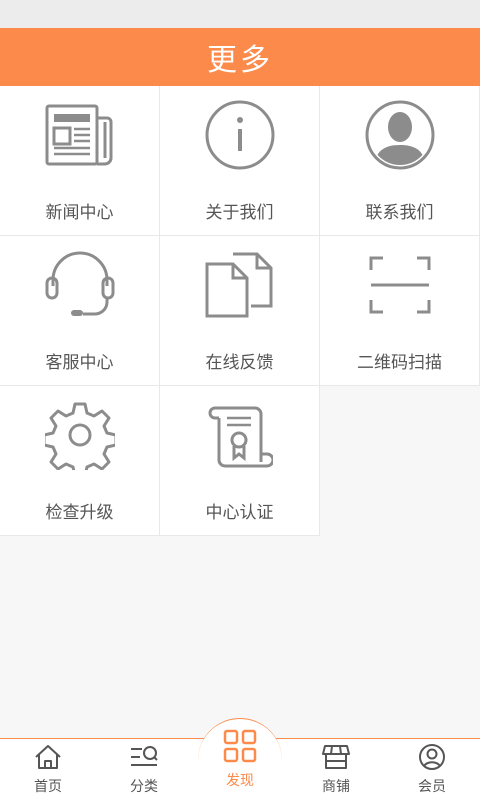 This screenshot has width=480, height=800. I want to click on feedback-documents-icon, so click(240, 285).